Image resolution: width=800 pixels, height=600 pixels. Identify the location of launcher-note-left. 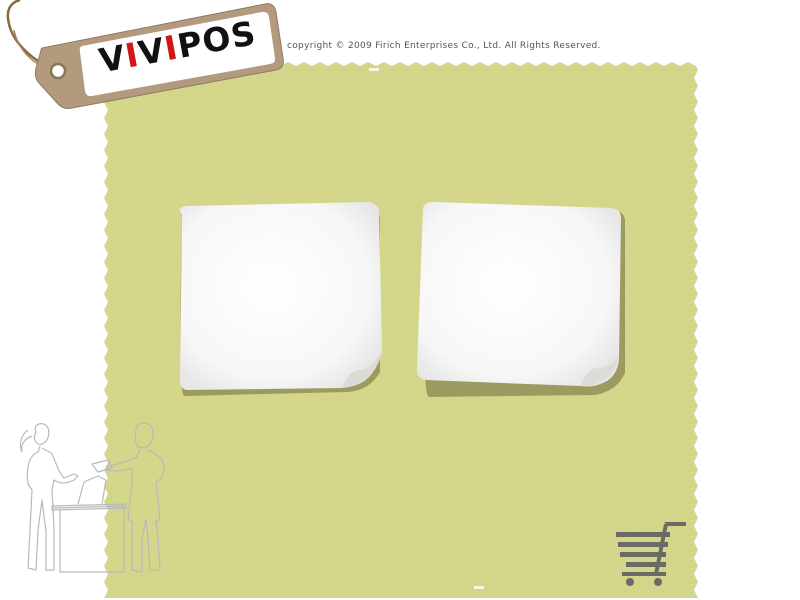
(279, 298).